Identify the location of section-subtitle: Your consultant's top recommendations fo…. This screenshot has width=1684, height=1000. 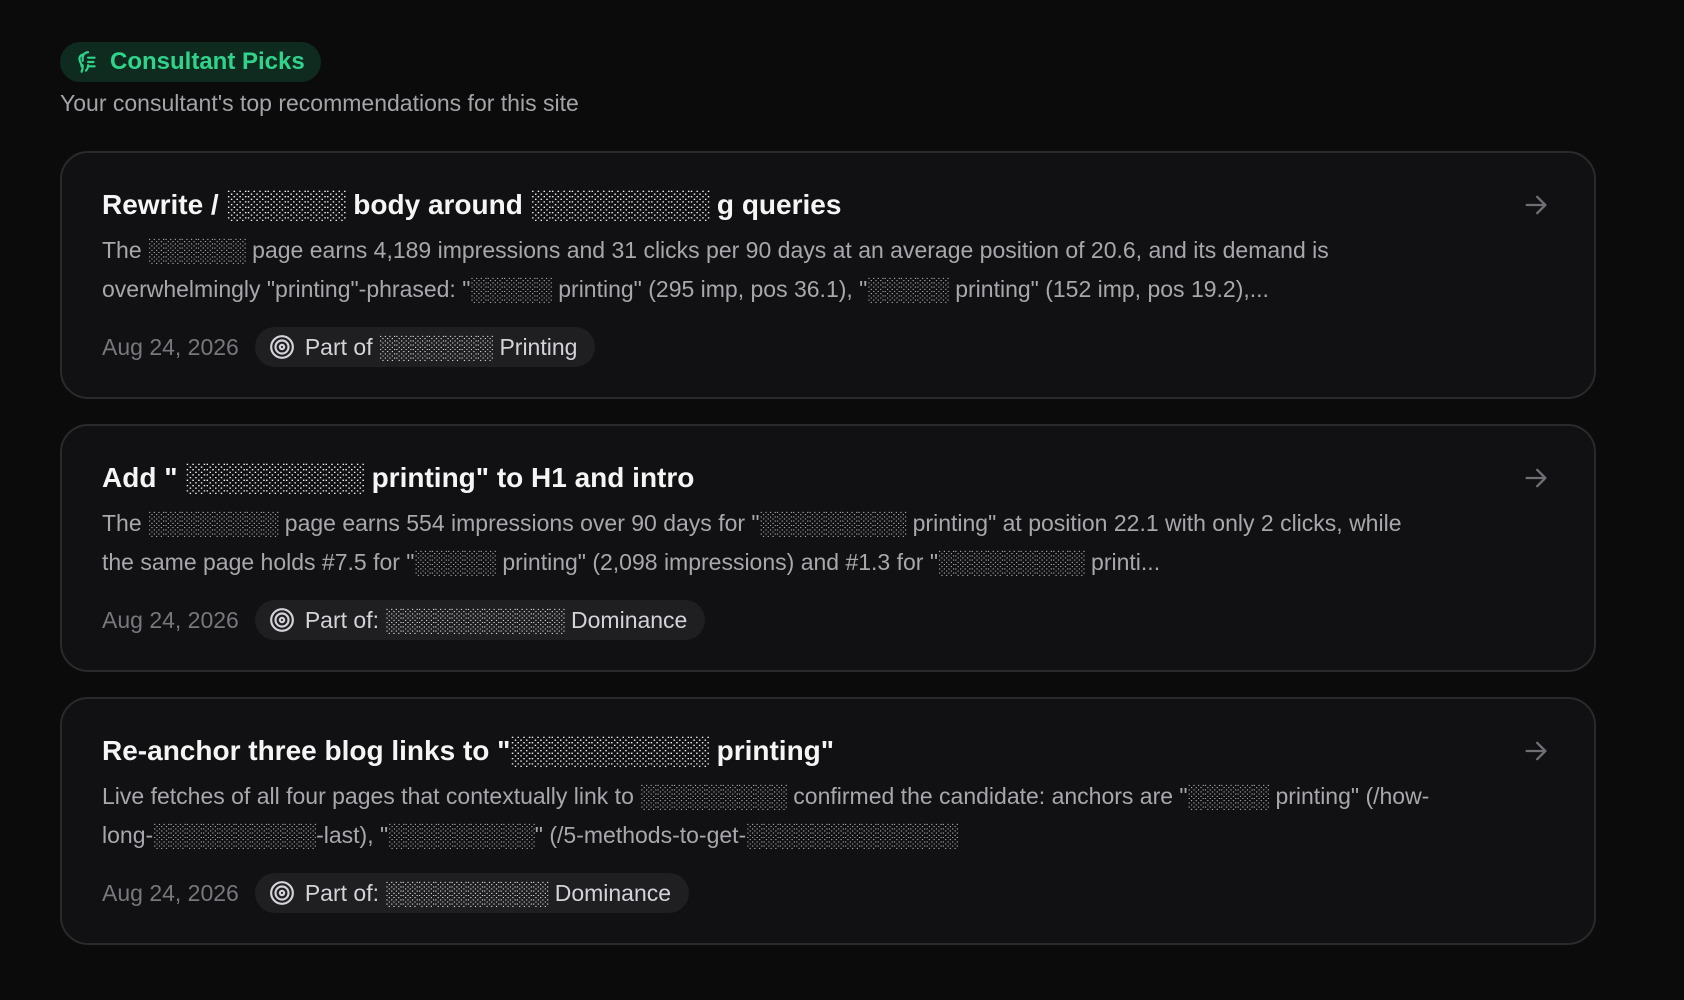
(319, 103).